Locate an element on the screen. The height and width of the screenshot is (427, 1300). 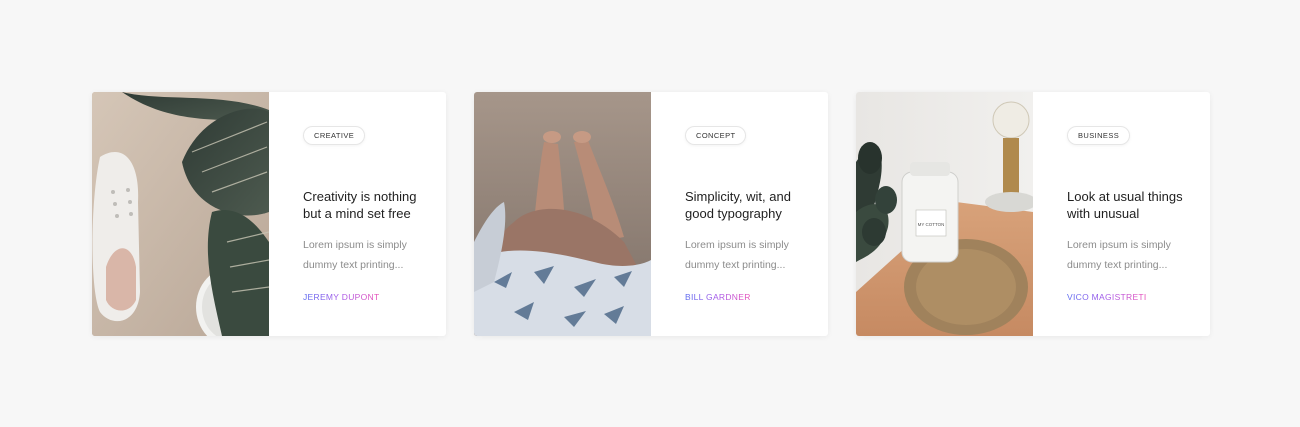
author-link: VICO MAGISTRETI is located at coordinates (1107, 297).